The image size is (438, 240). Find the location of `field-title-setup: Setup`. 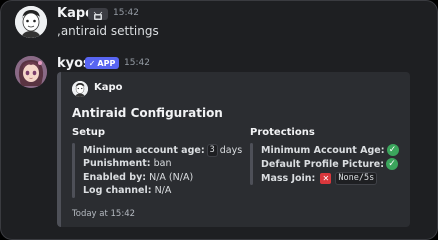

field-title-setup: Setup is located at coordinates (89, 132).